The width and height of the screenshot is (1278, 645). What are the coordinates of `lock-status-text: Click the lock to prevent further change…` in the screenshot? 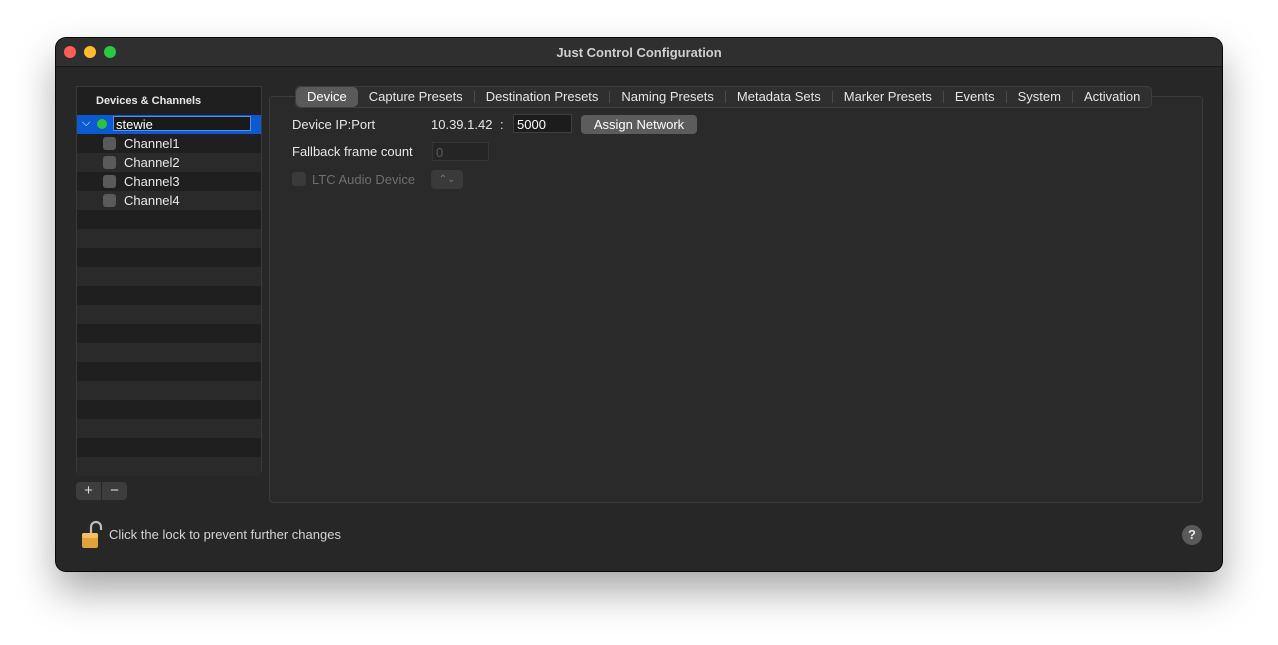 It's located at (225, 534).